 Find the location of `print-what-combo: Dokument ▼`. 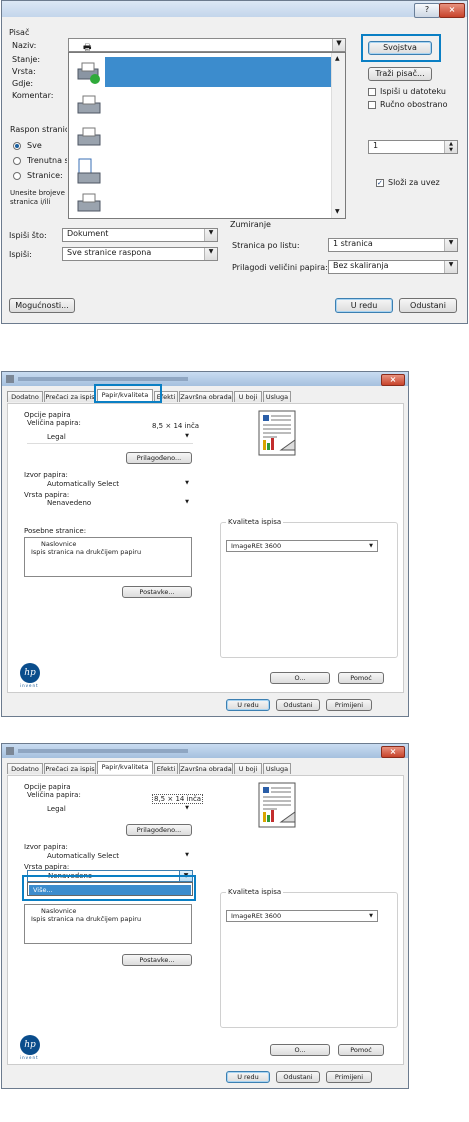

print-what-combo: Dokument ▼ is located at coordinates (140, 235).